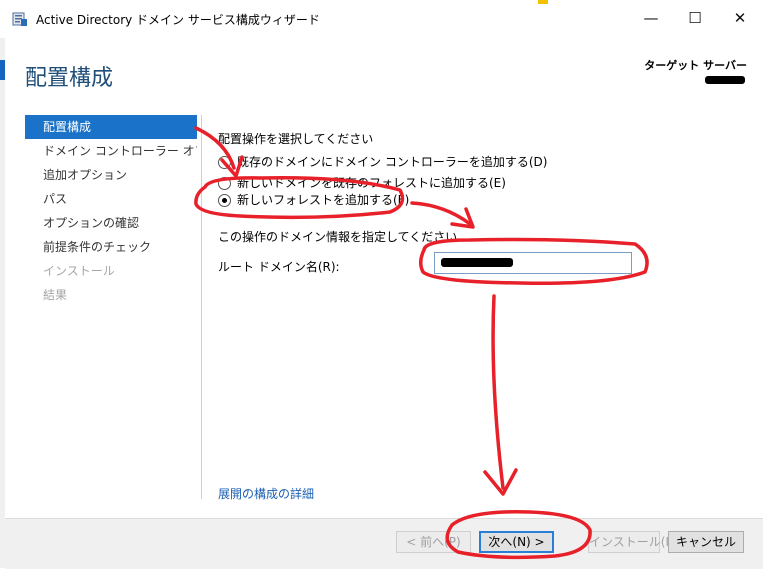 Image resolution: width=769 pixels, height=569 pixels. Describe the element at coordinates (477, 262) in the screenshot. I see `root-domain-value-redacted` at that location.